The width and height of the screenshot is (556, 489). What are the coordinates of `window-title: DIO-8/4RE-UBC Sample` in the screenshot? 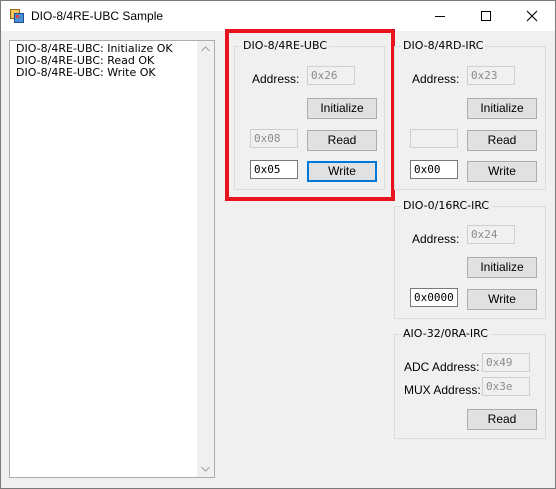 It's located at (97, 16).